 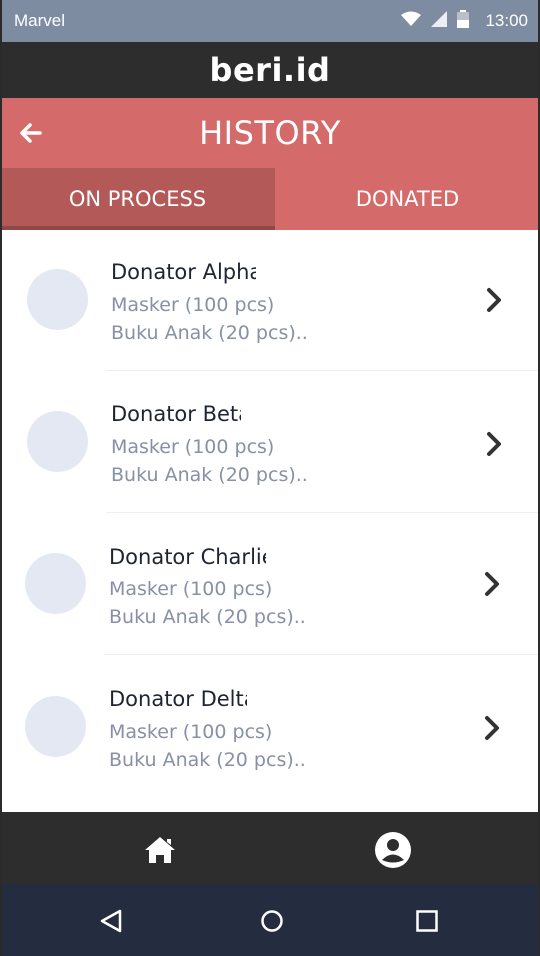 What do you see at coordinates (270, 848) in the screenshot?
I see `bottom-nav` at bounding box center [270, 848].